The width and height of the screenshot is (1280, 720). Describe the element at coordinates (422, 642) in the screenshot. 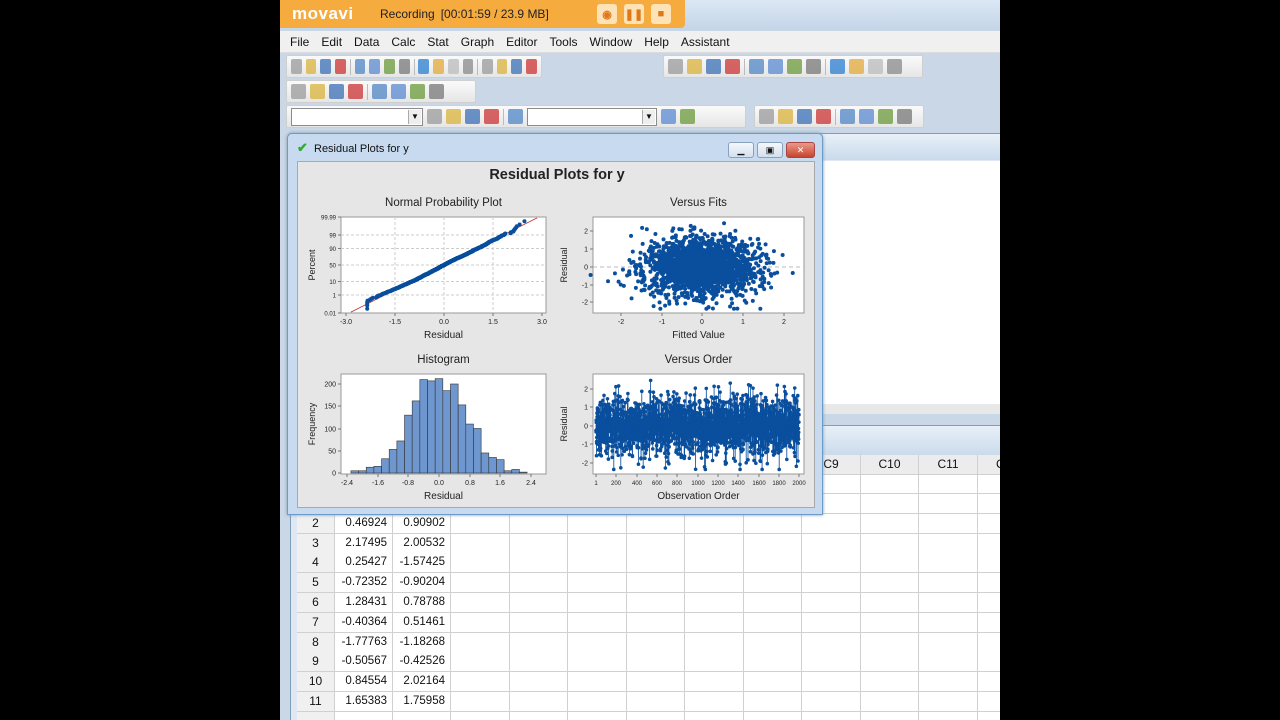

I see `table-cell: -1.18268` at that location.